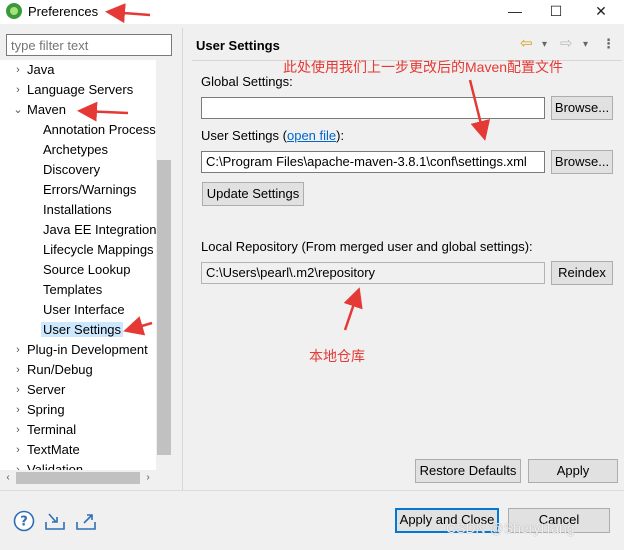 The width and height of the screenshot is (624, 550). Describe the element at coordinates (182, 259) in the screenshot. I see `panel-divider` at that location.